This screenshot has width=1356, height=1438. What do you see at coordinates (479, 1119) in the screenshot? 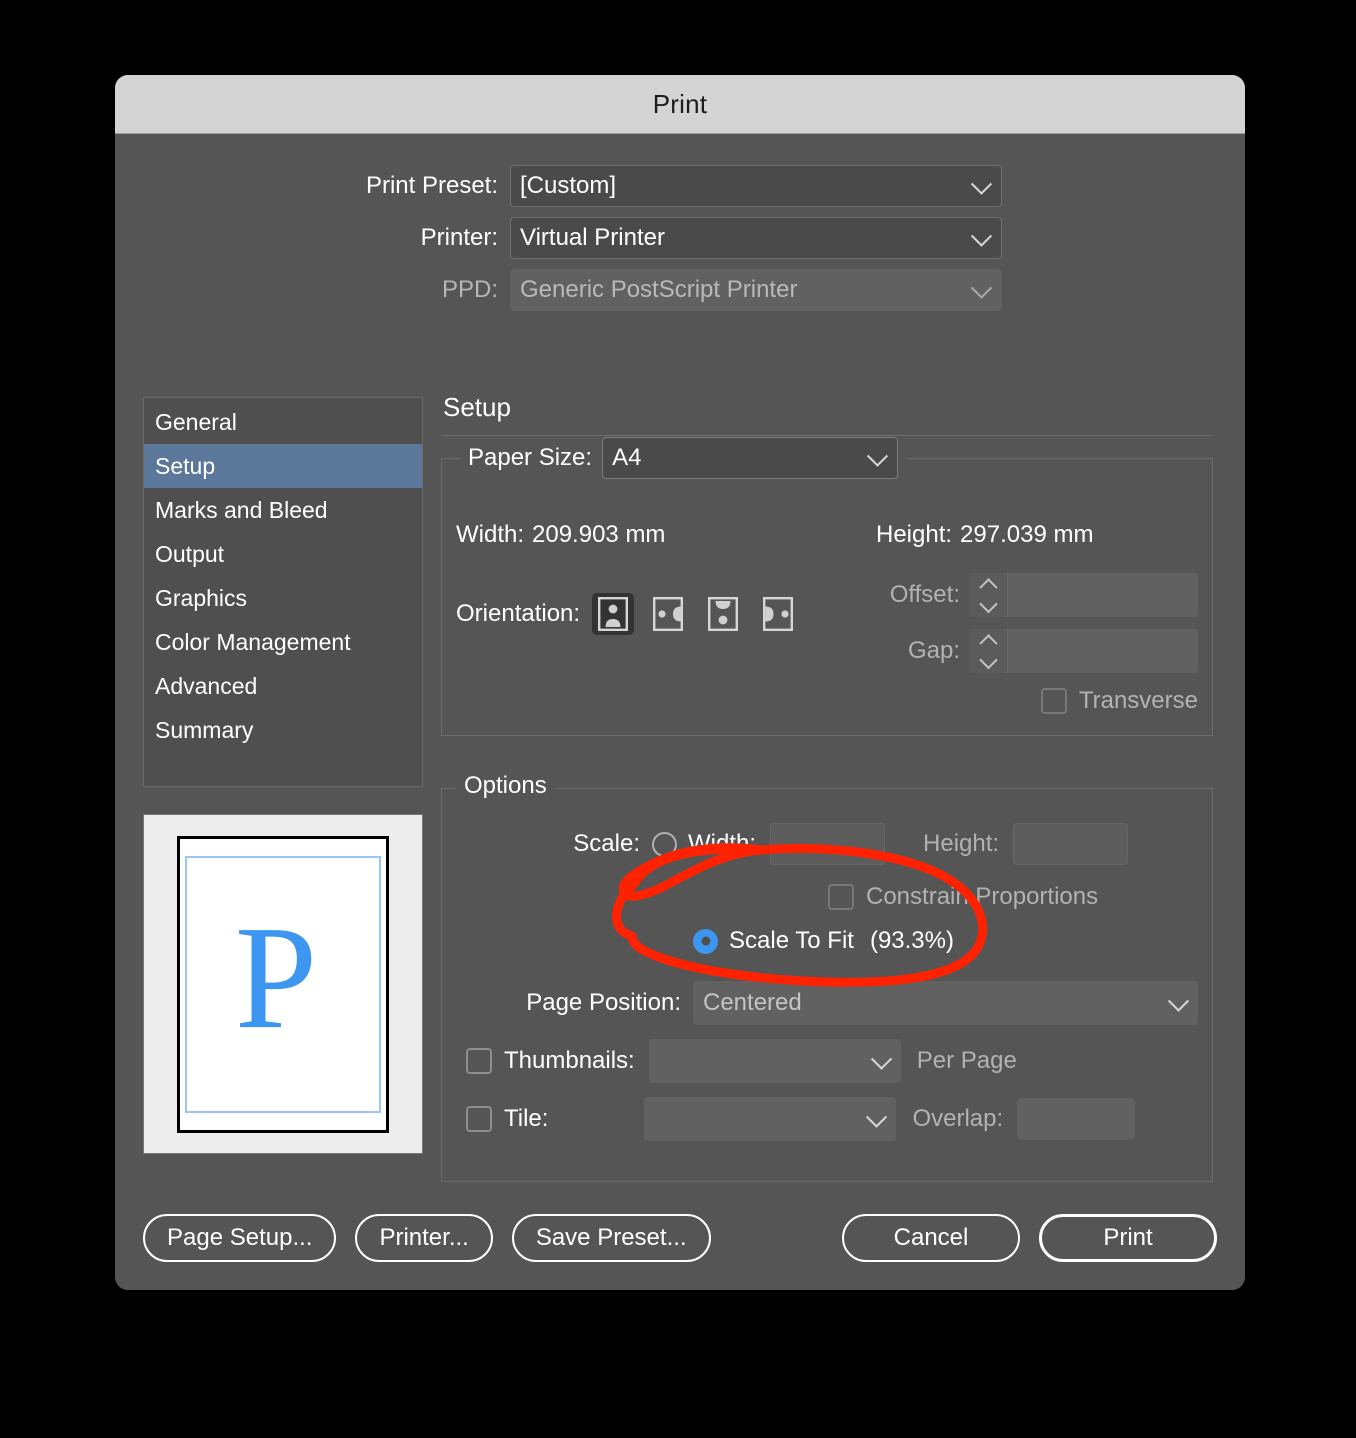
I see `tile-checkbox` at bounding box center [479, 1119].